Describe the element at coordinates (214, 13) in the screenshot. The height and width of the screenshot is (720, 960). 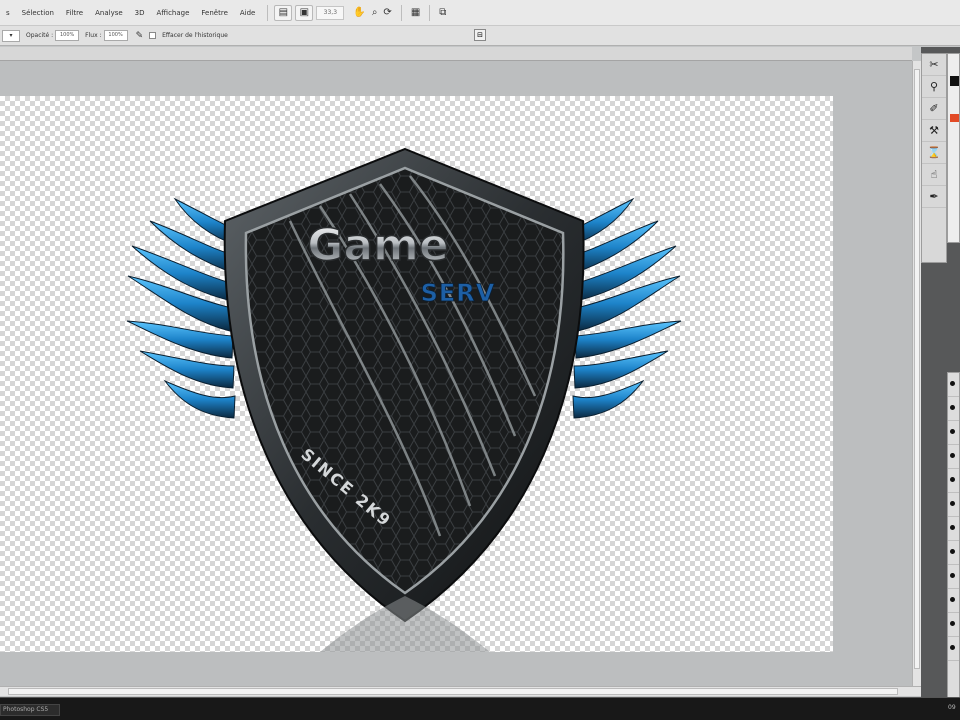
I see `menu-item-window: Fenêtre` at that location.